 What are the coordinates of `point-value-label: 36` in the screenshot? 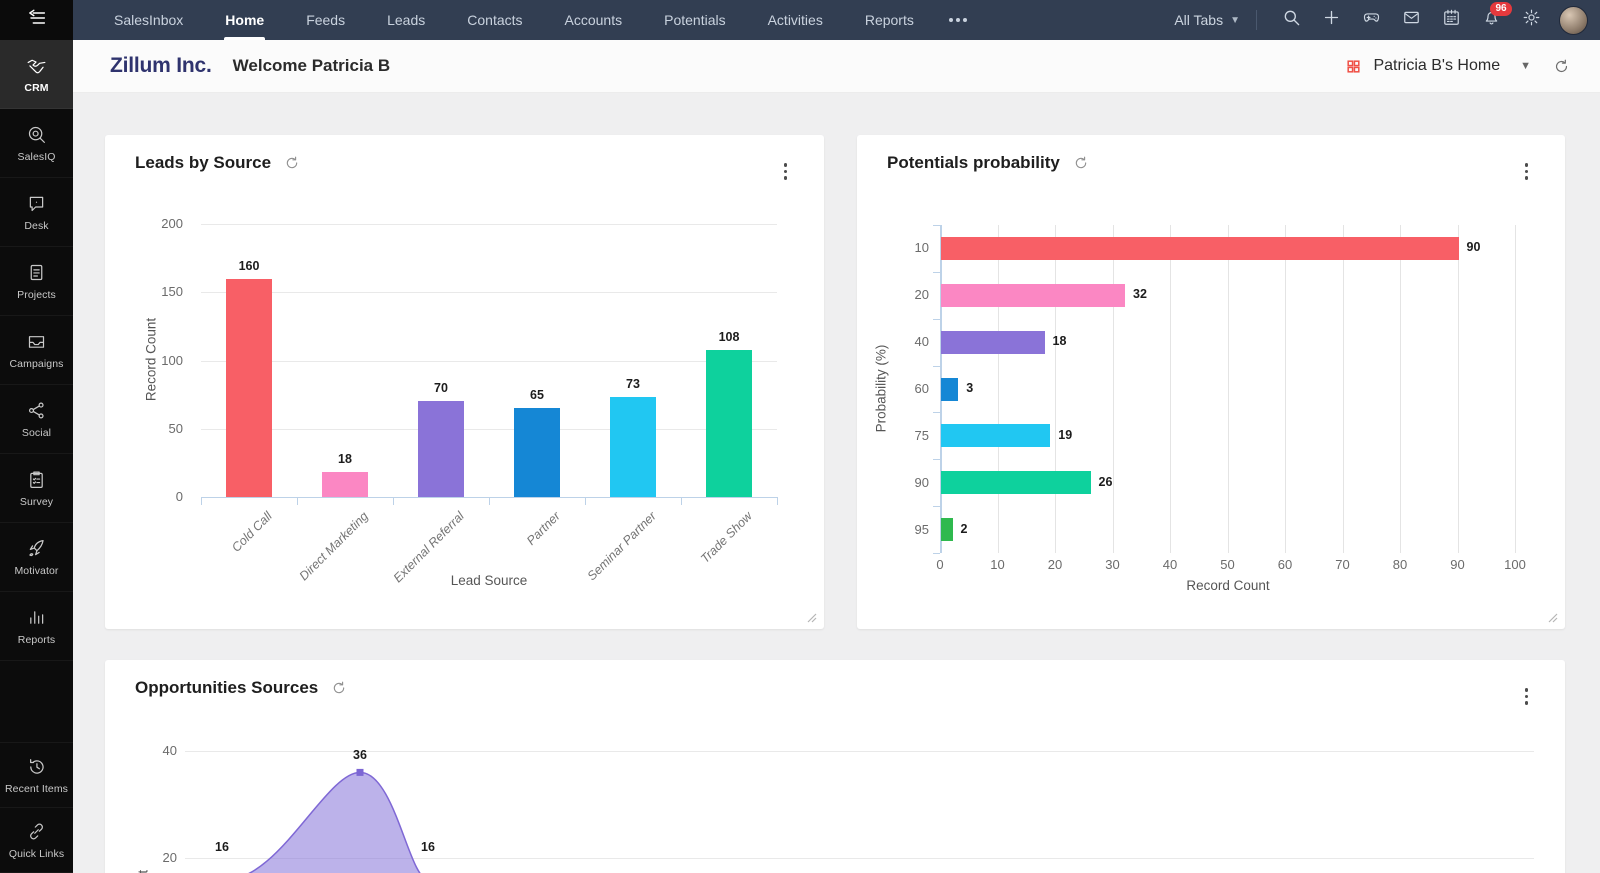 It's located at (360, 755).